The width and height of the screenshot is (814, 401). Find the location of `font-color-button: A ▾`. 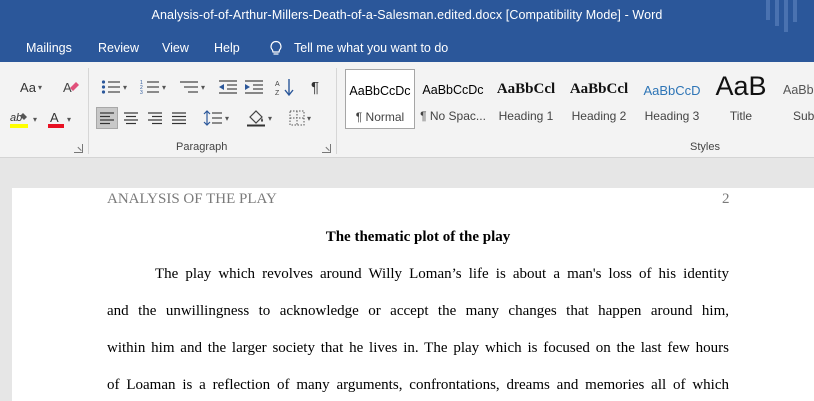

font-color-button: A ▾ is located at coordinates (59, 119).